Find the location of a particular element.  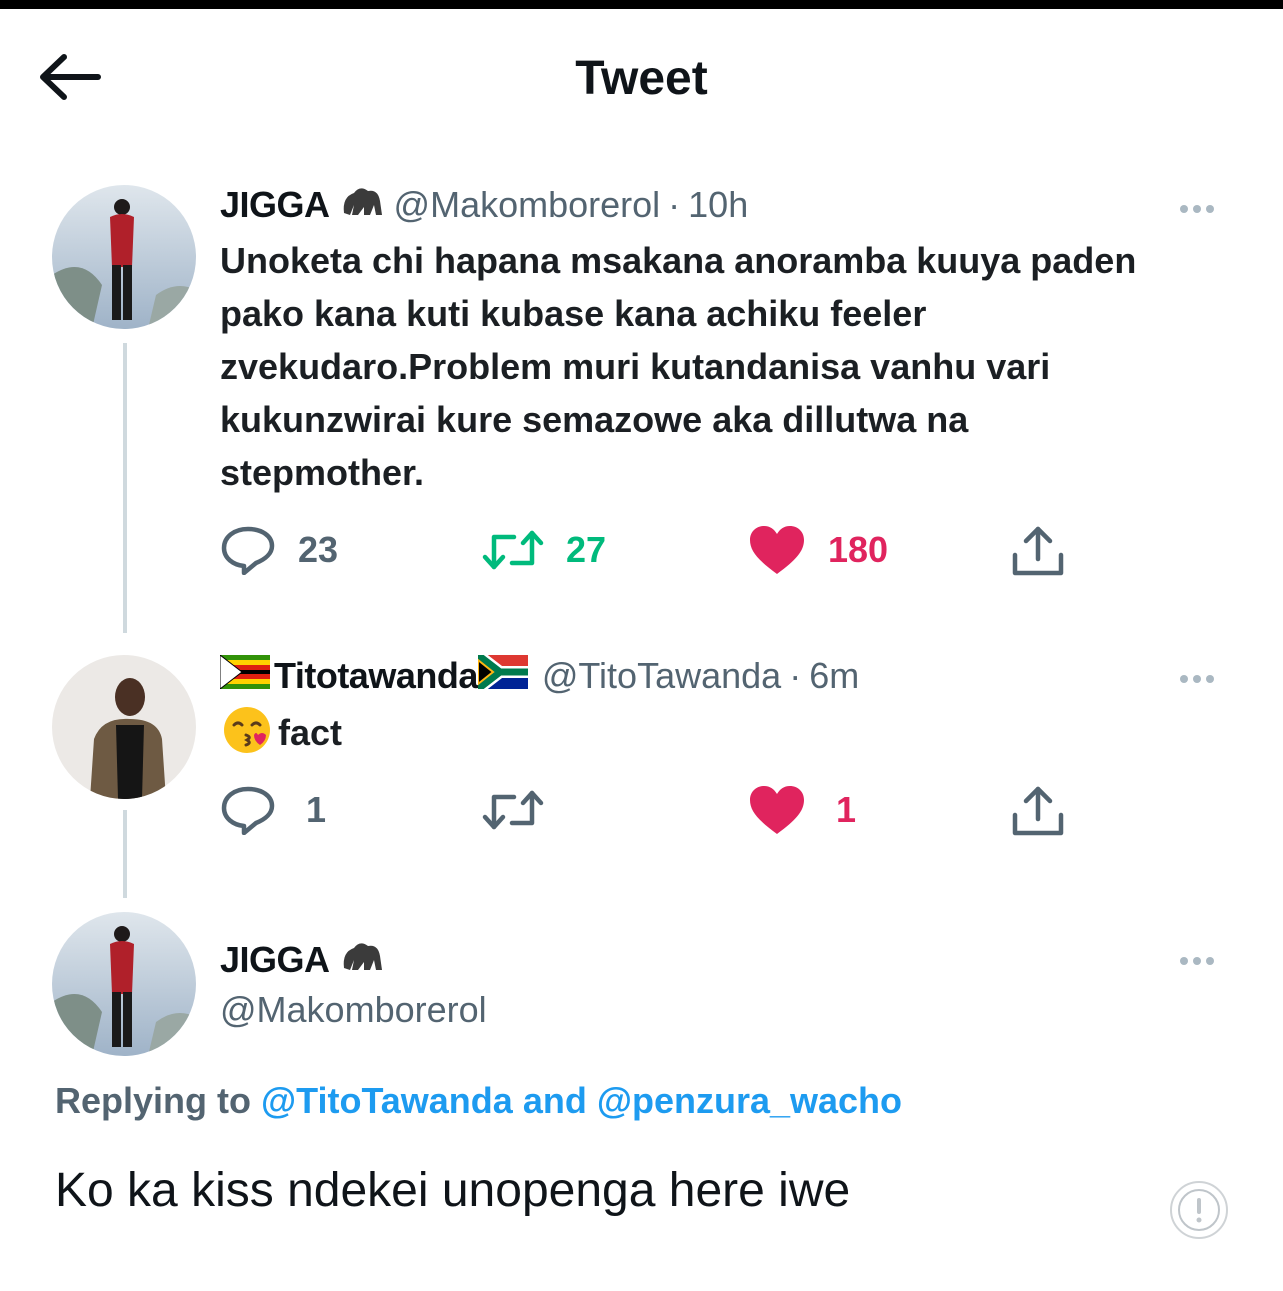

zimbabwe-flag-icon is located at coordinates (244, 675).